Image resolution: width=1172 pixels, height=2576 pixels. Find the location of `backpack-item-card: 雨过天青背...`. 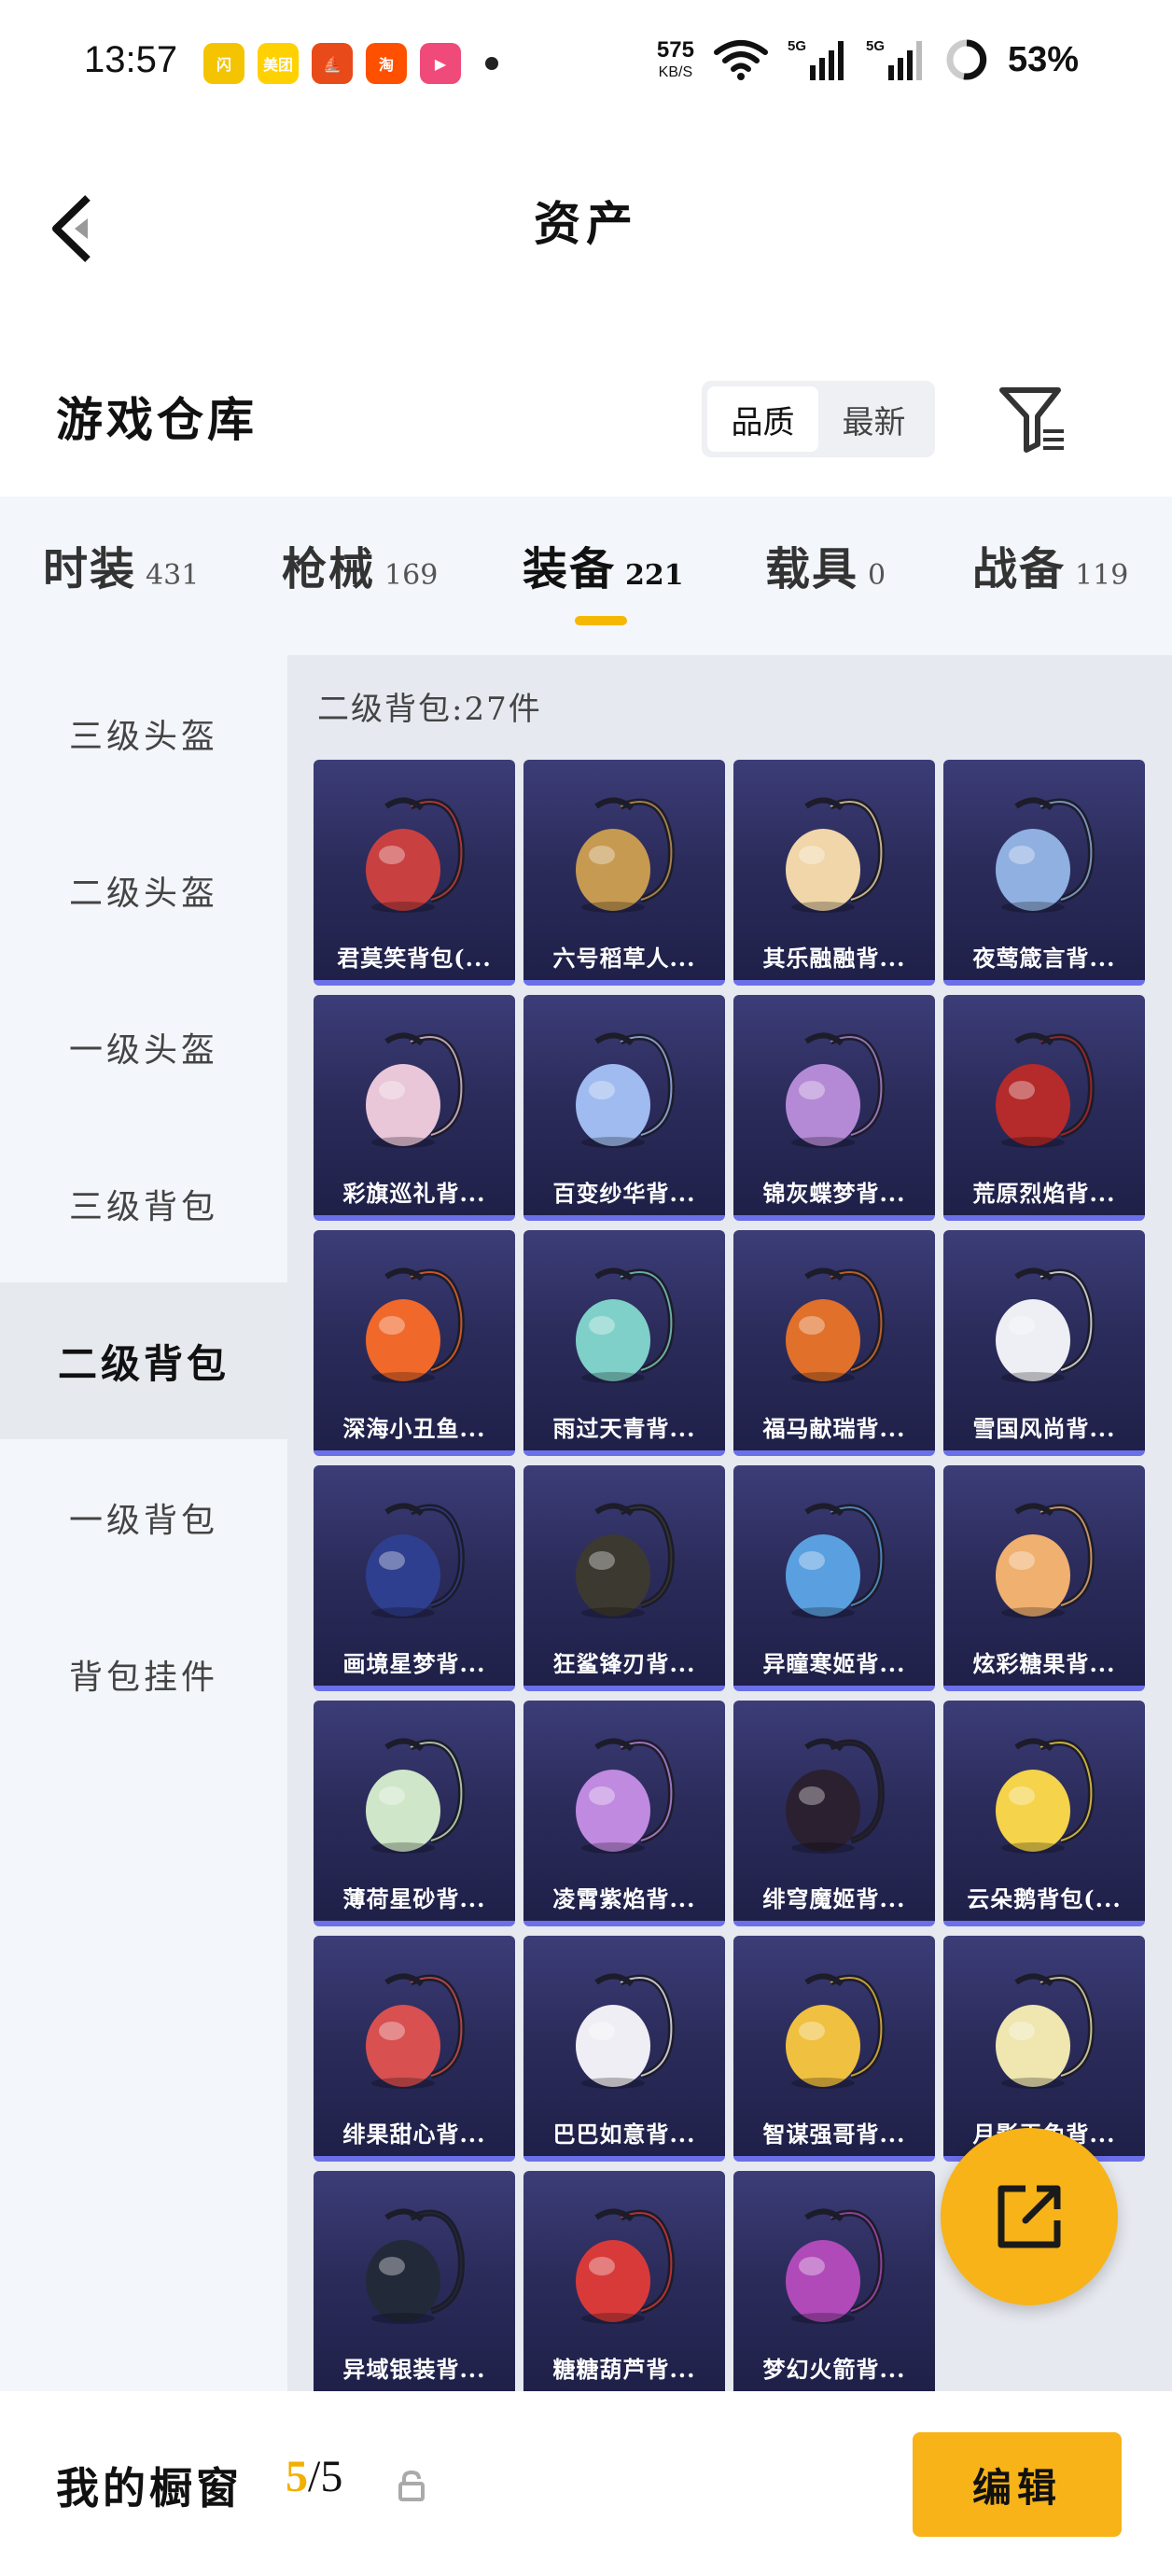

backpack-item-card: 雨过天青背... is located at coordinates (624, 1343).